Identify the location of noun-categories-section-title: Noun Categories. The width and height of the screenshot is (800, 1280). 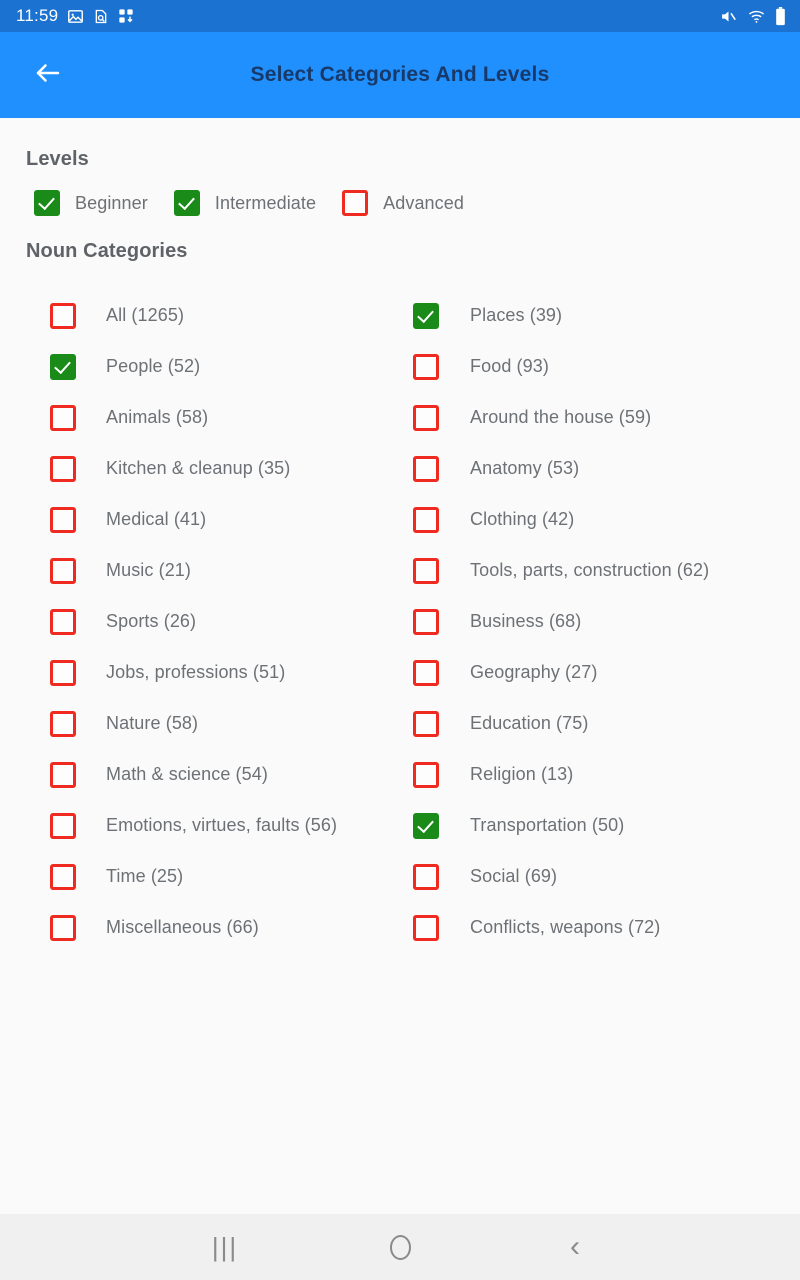
(107, 251).